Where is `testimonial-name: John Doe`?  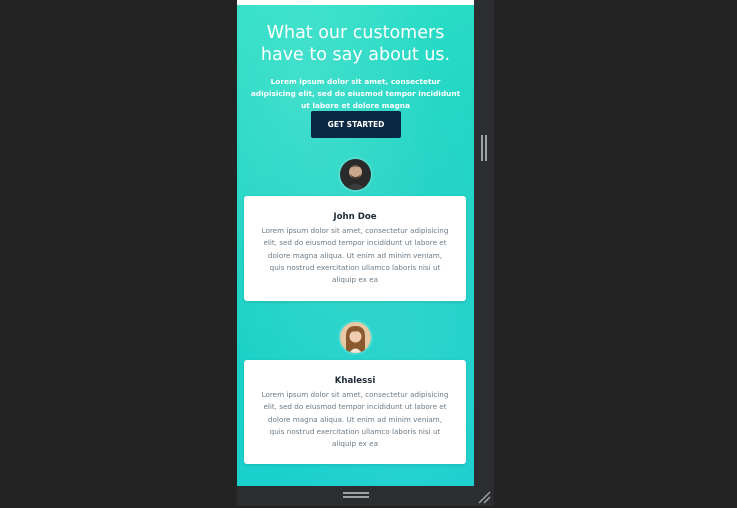
testimonial-name: John Doe is located at coordinates (355, 217).